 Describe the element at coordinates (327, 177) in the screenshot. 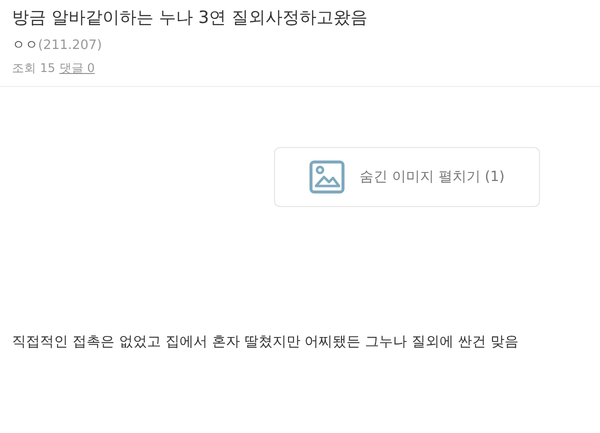

I see `image-icon` at that location.